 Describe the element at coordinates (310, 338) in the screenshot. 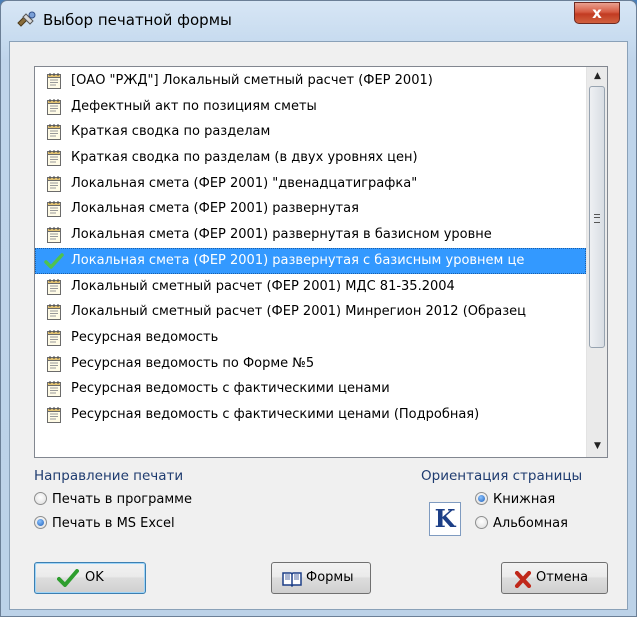

I see `list-item: Ресурсная ведомость` at that location.